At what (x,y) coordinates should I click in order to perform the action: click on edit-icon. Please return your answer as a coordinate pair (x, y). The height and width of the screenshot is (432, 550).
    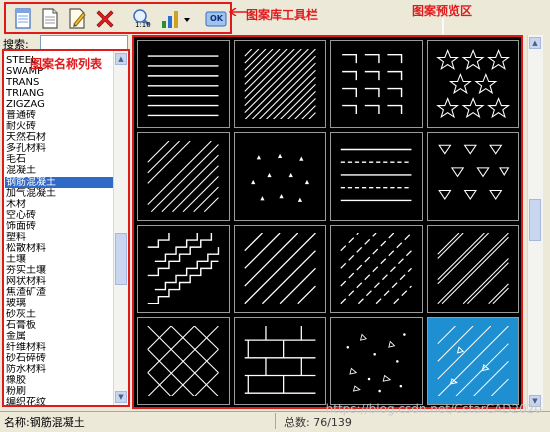
    Looking at the image, I should click on (77, 18).